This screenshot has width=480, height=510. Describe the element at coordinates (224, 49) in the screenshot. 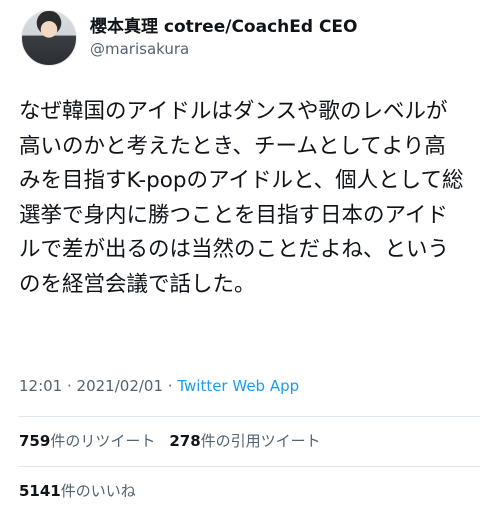

I see `author-handle: @marisakura` at that location.